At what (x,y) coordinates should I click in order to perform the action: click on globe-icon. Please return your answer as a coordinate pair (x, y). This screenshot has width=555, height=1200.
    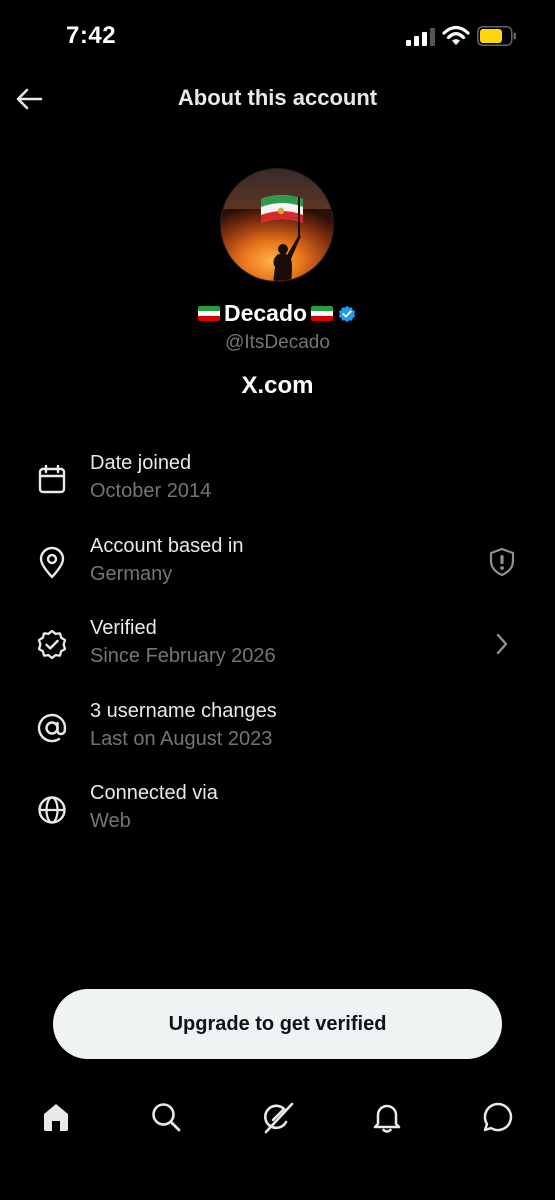
    Looking at the image, I should click on (52, 810).